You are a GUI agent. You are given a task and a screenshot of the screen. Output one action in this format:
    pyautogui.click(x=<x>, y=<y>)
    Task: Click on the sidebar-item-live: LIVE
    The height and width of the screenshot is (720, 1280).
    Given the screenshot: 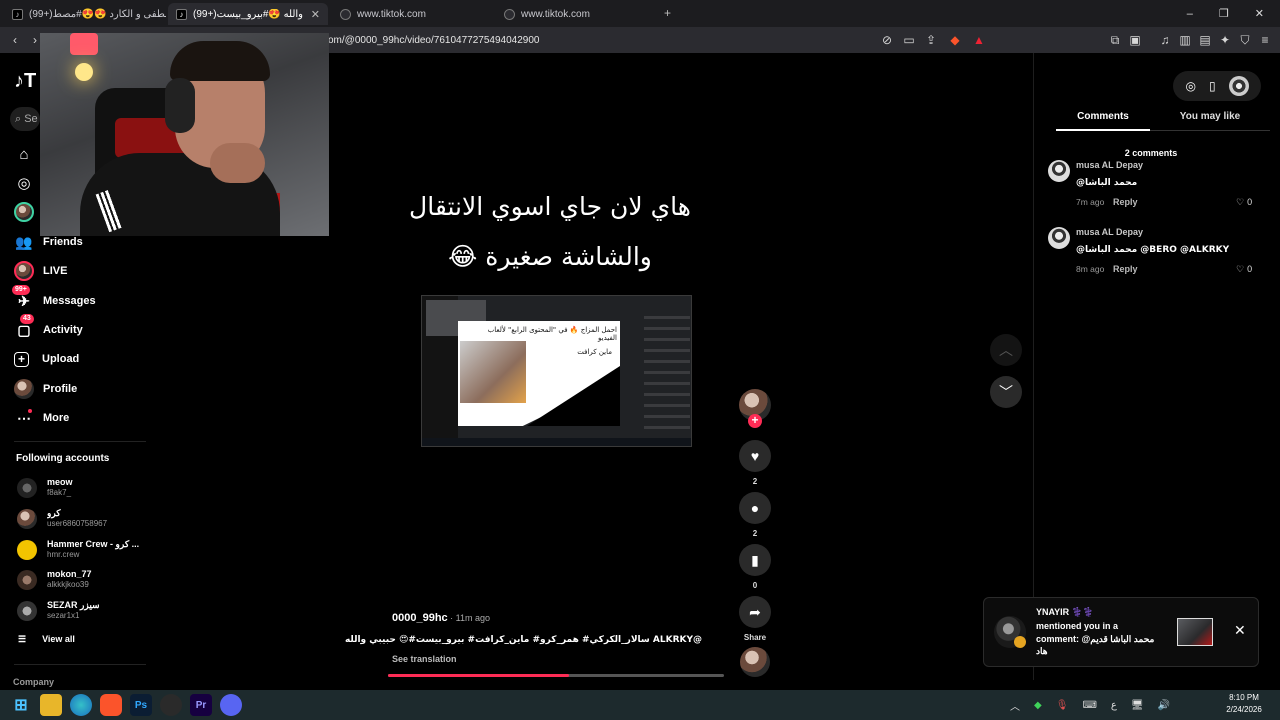 What is the action you would take?
    pyautogui.click(x=40, y=271)
    